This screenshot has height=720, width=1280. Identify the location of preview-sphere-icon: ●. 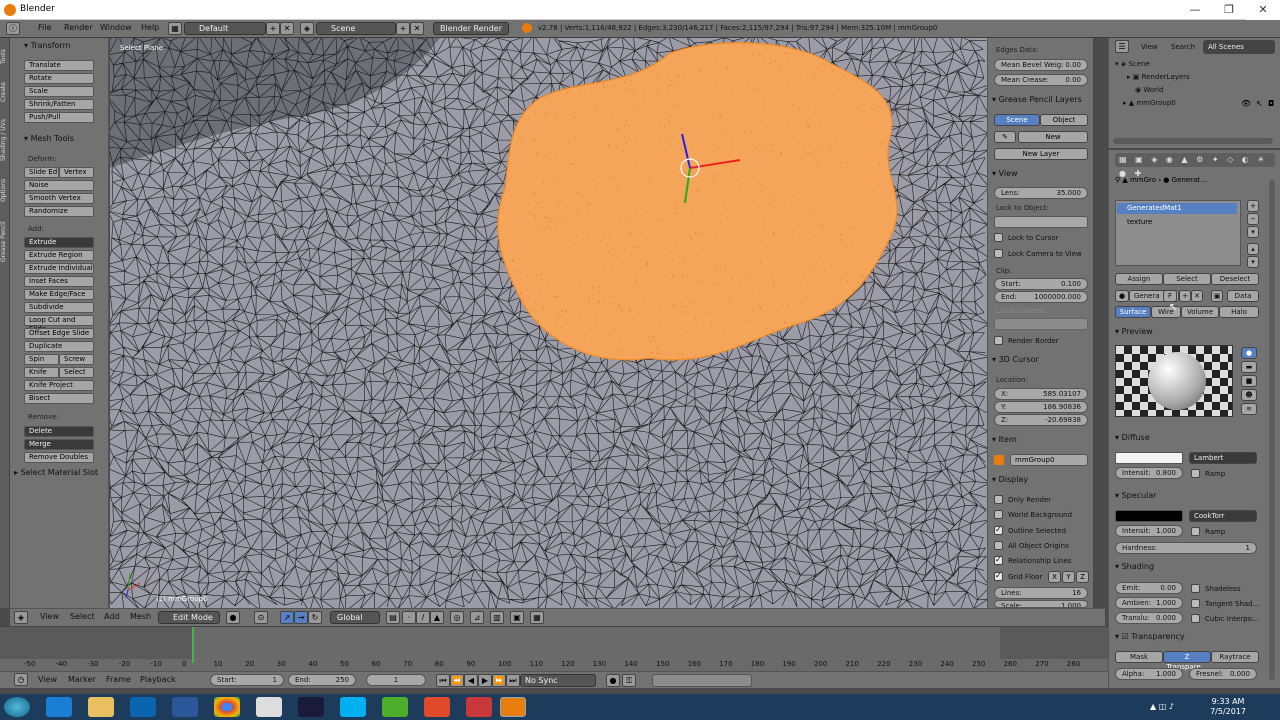
(1249, 353).